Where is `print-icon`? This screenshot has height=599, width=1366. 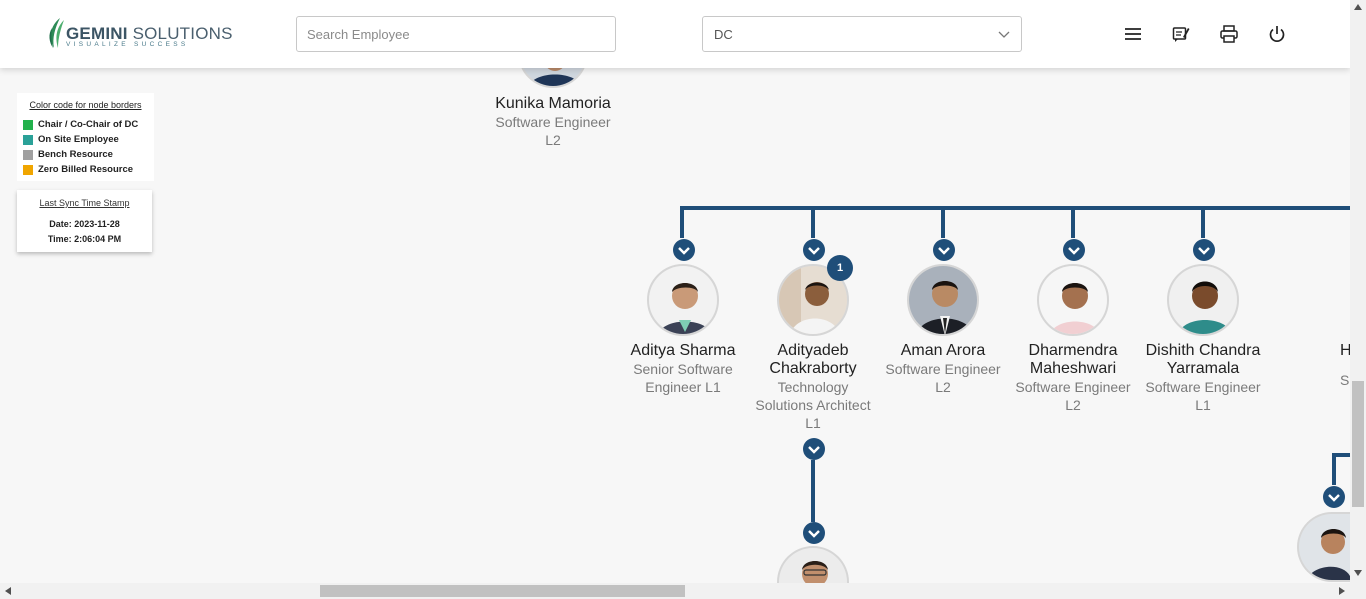 print-icon is located at coordinates (1229, 34).